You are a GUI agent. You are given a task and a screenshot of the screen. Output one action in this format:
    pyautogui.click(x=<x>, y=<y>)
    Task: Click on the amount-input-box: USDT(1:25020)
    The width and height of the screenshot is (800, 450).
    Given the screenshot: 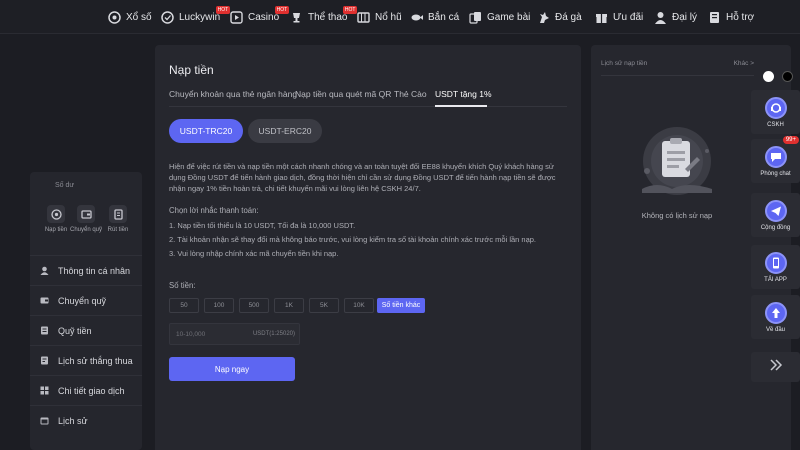 What is the action you would take?
    pyautogui.click(x=234, y=334)
    